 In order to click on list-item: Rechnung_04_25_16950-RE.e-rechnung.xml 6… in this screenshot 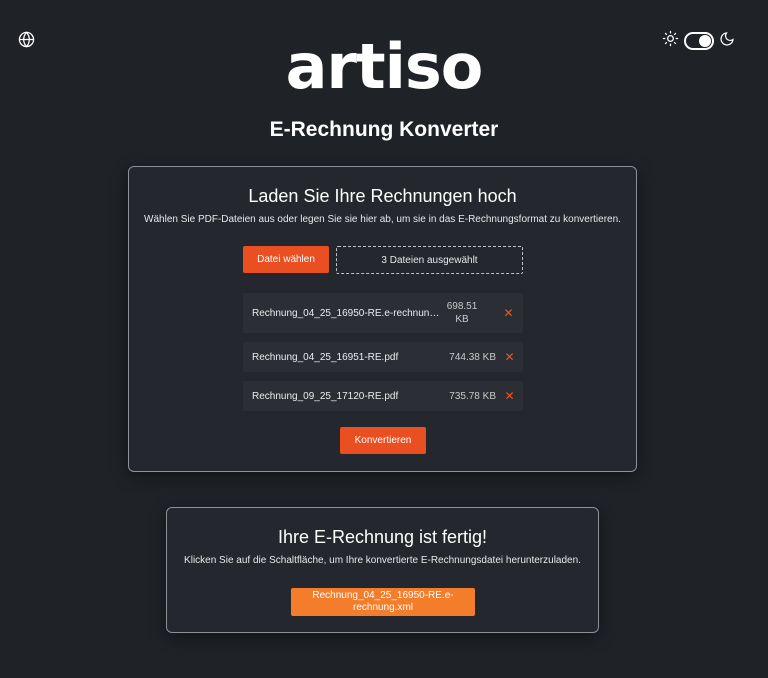, I will do `click(383, 313)`.